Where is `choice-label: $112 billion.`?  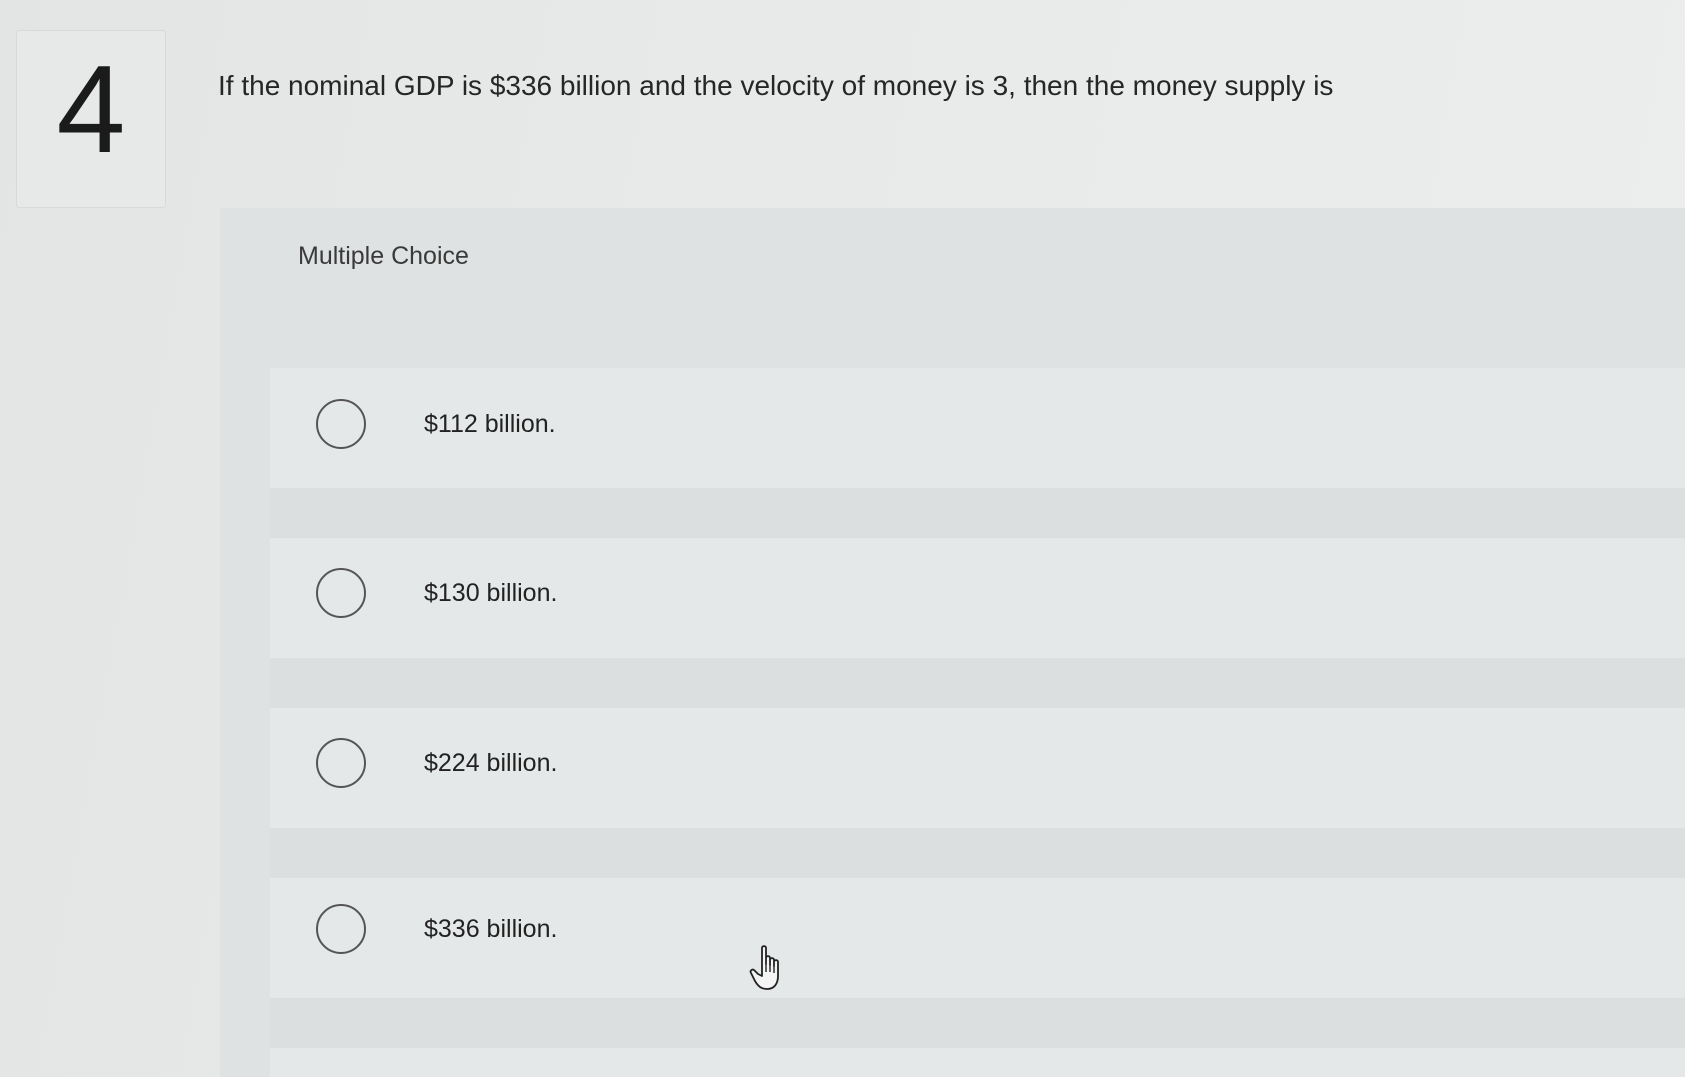
choice-label: $112 billion. is located at coordinates (490, 424).